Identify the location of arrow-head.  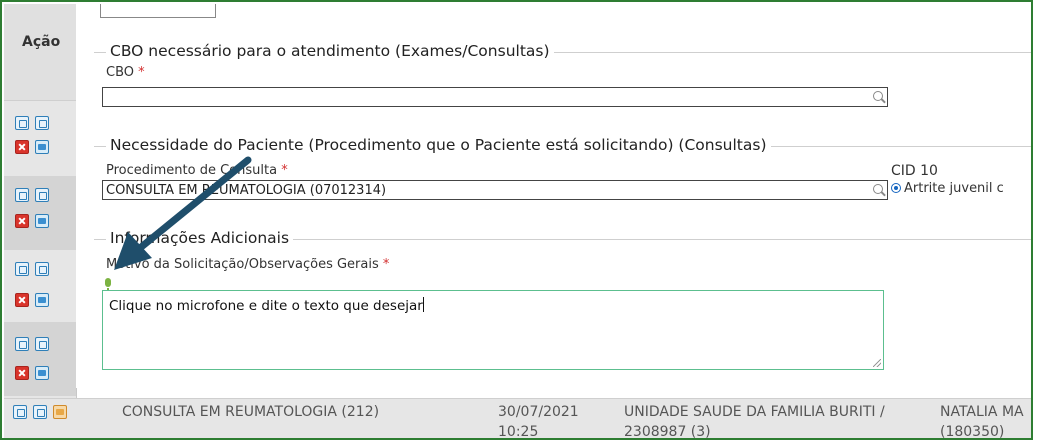
(133, 251).